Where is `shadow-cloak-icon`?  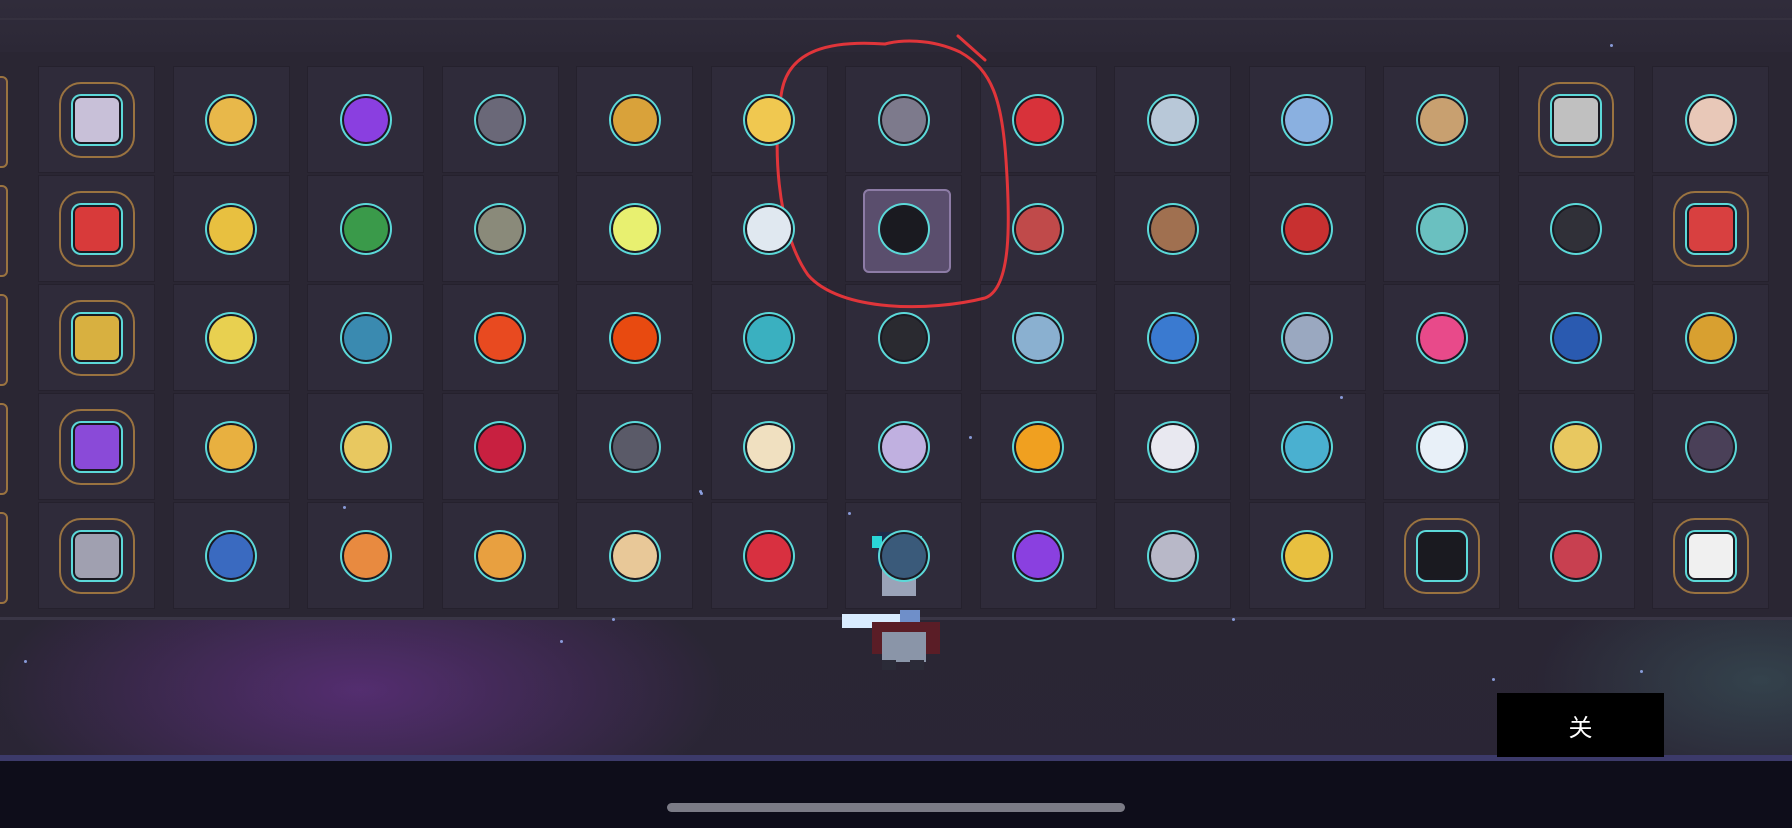
shadow-cloak-icon is located at coordinates (903, 228).